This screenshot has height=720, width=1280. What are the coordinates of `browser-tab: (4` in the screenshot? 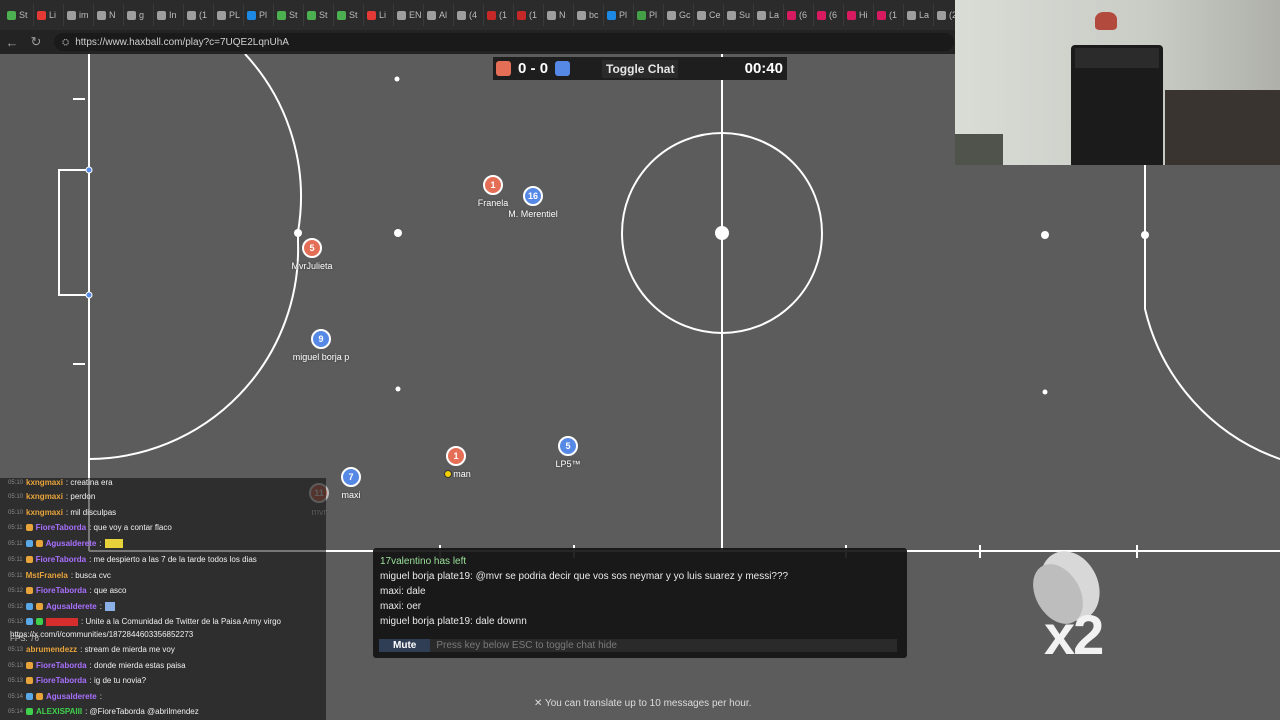 It's located at (469, 15).